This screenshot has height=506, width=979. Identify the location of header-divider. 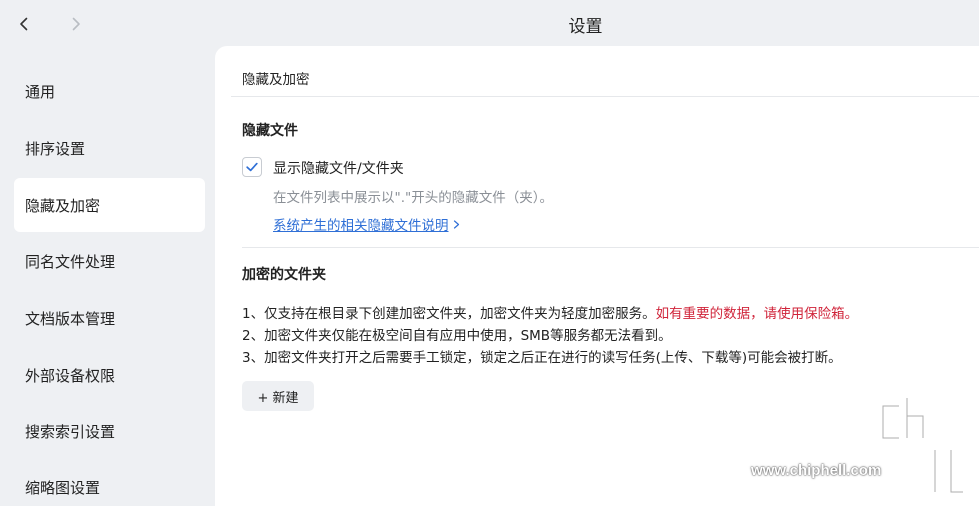
(605, 96).